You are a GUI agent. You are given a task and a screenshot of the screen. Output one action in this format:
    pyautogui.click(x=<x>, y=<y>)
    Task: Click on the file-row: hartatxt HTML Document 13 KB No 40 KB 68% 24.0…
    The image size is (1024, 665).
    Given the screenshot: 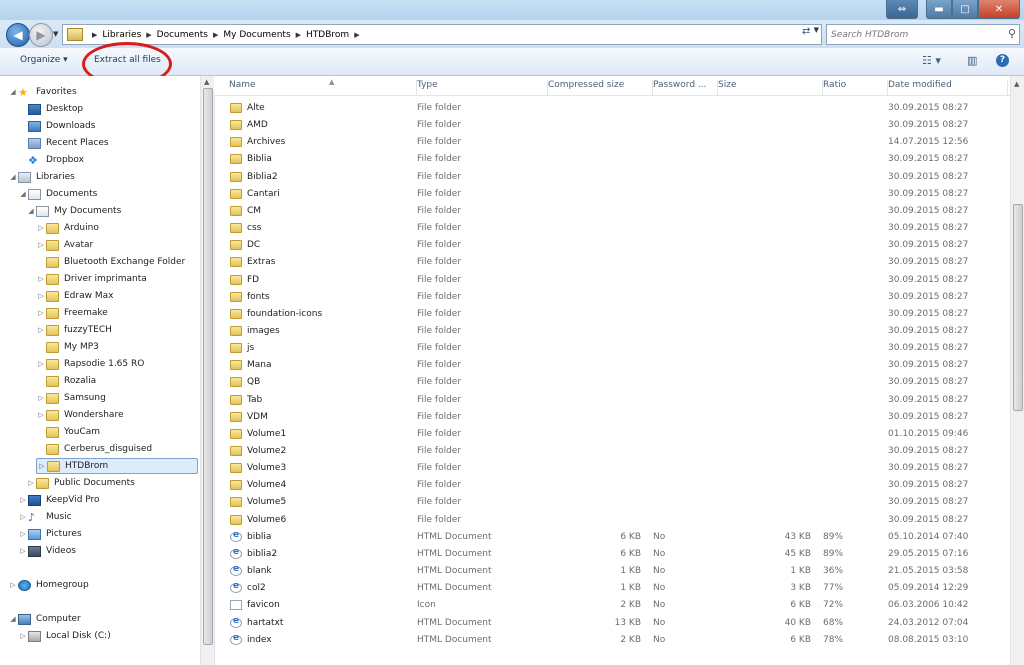 What is the action you would take?
    pyautogui.click(x=612, y=623)
    